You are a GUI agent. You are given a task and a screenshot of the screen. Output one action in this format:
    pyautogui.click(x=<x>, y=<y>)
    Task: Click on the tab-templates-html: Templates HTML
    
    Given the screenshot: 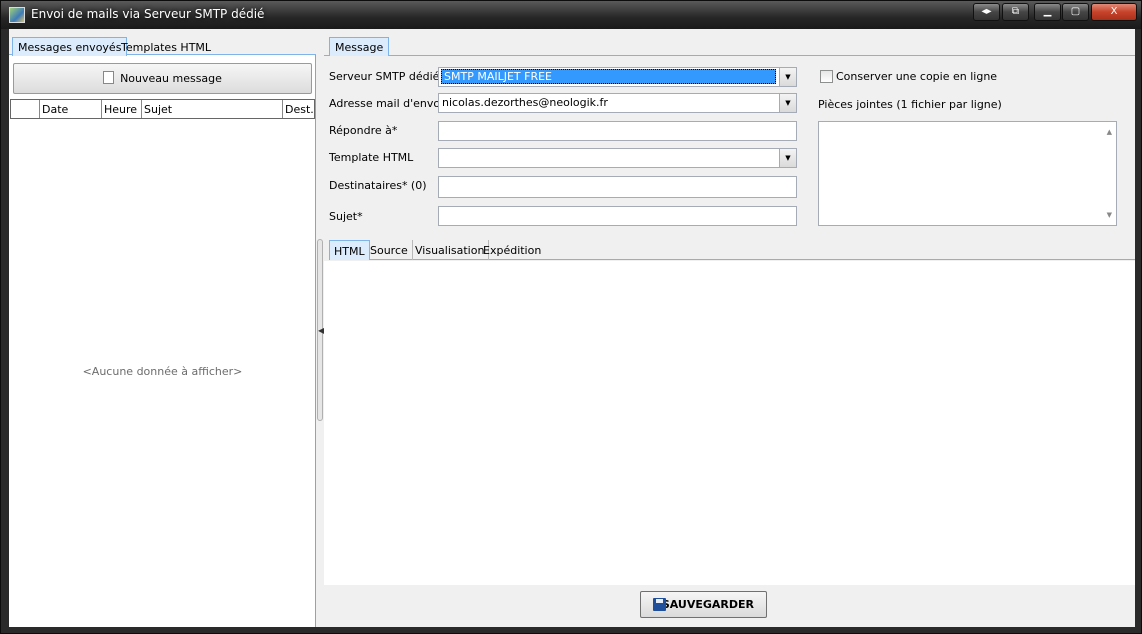 What is the action you would take?
    pyautogui.click(x=166, y=46)
    